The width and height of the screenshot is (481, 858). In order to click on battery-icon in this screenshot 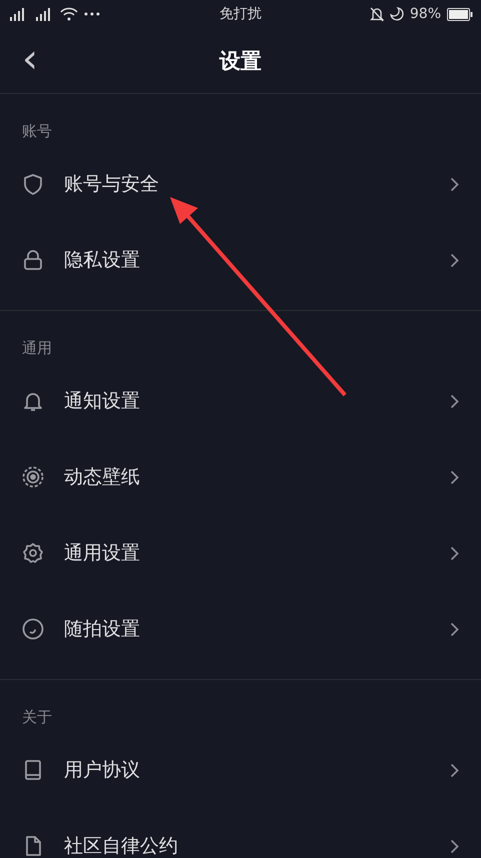, I will do `click(460, 14)`.